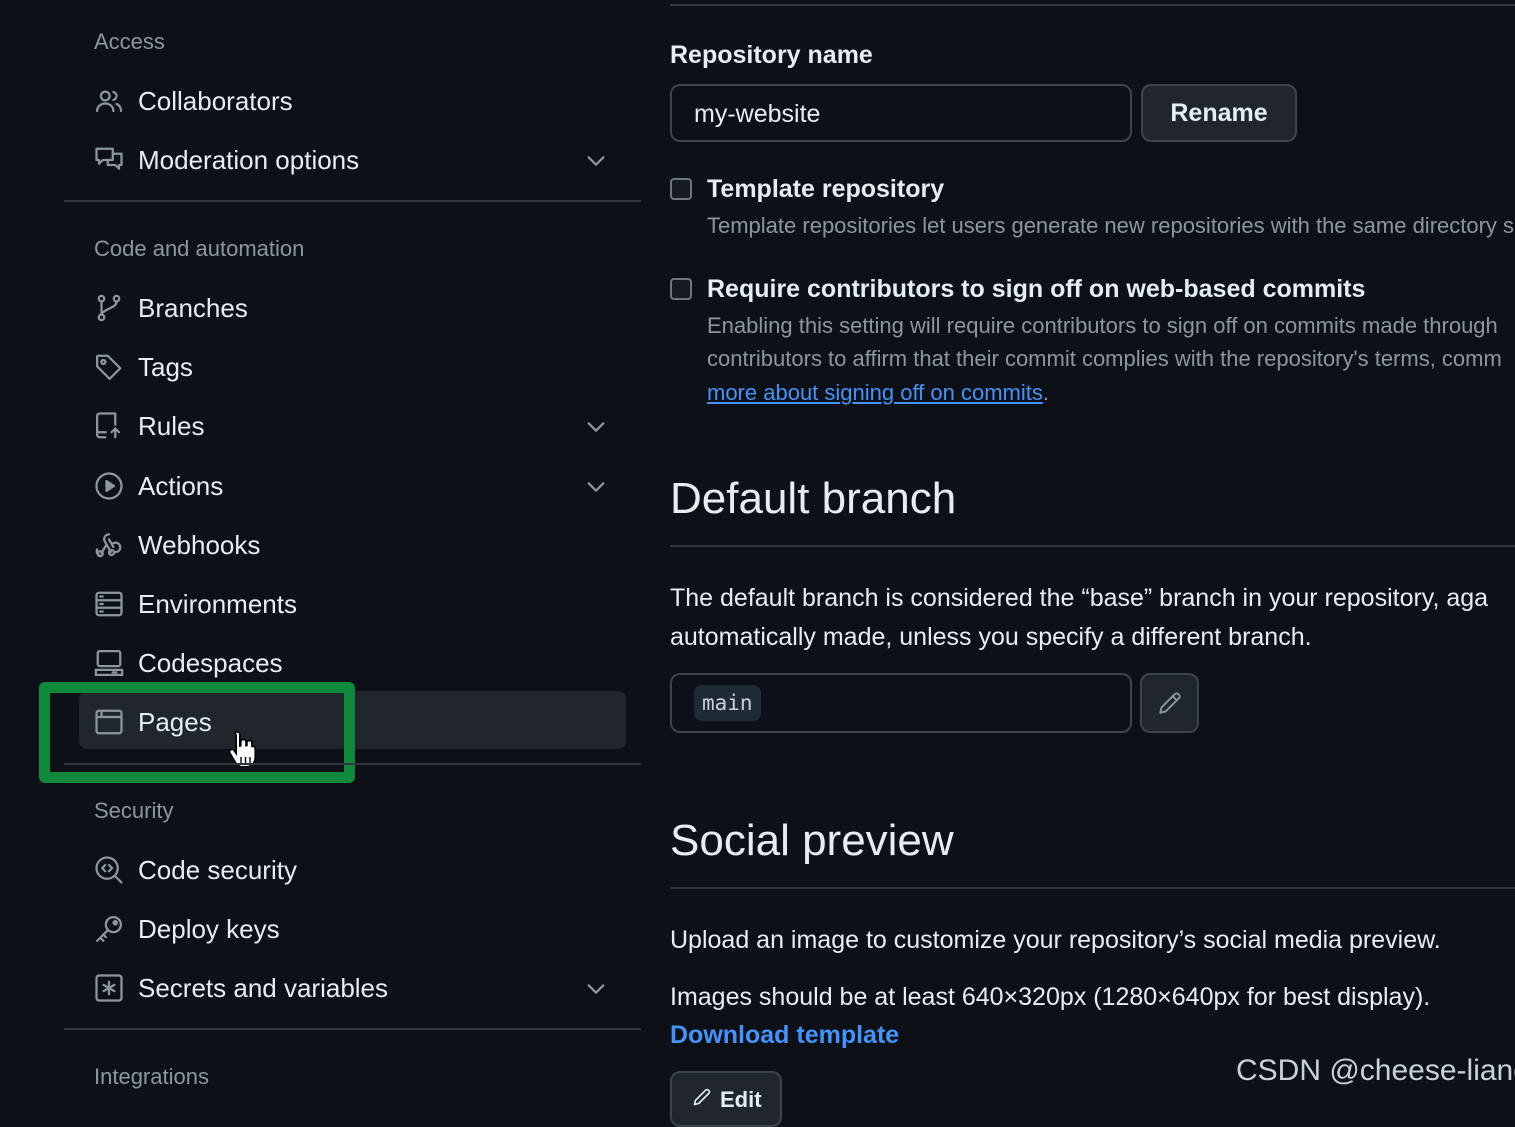 This screenshot has height=1127, width=1515. What do you see at coordinates (1092, 546) in the screenshot?
I see `default-branch-divider` at bounding box center [1092, 546].